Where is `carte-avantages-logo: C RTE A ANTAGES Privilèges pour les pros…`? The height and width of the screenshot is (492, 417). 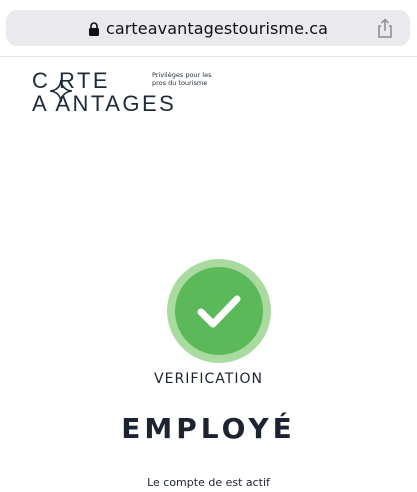
carte-avantages-logo: C RTE A ANTAGES Privilèges pour les pros… is located at coordinates (132, 96).